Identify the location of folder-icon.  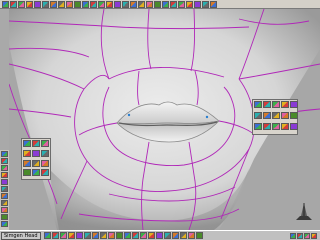
(71, 235).